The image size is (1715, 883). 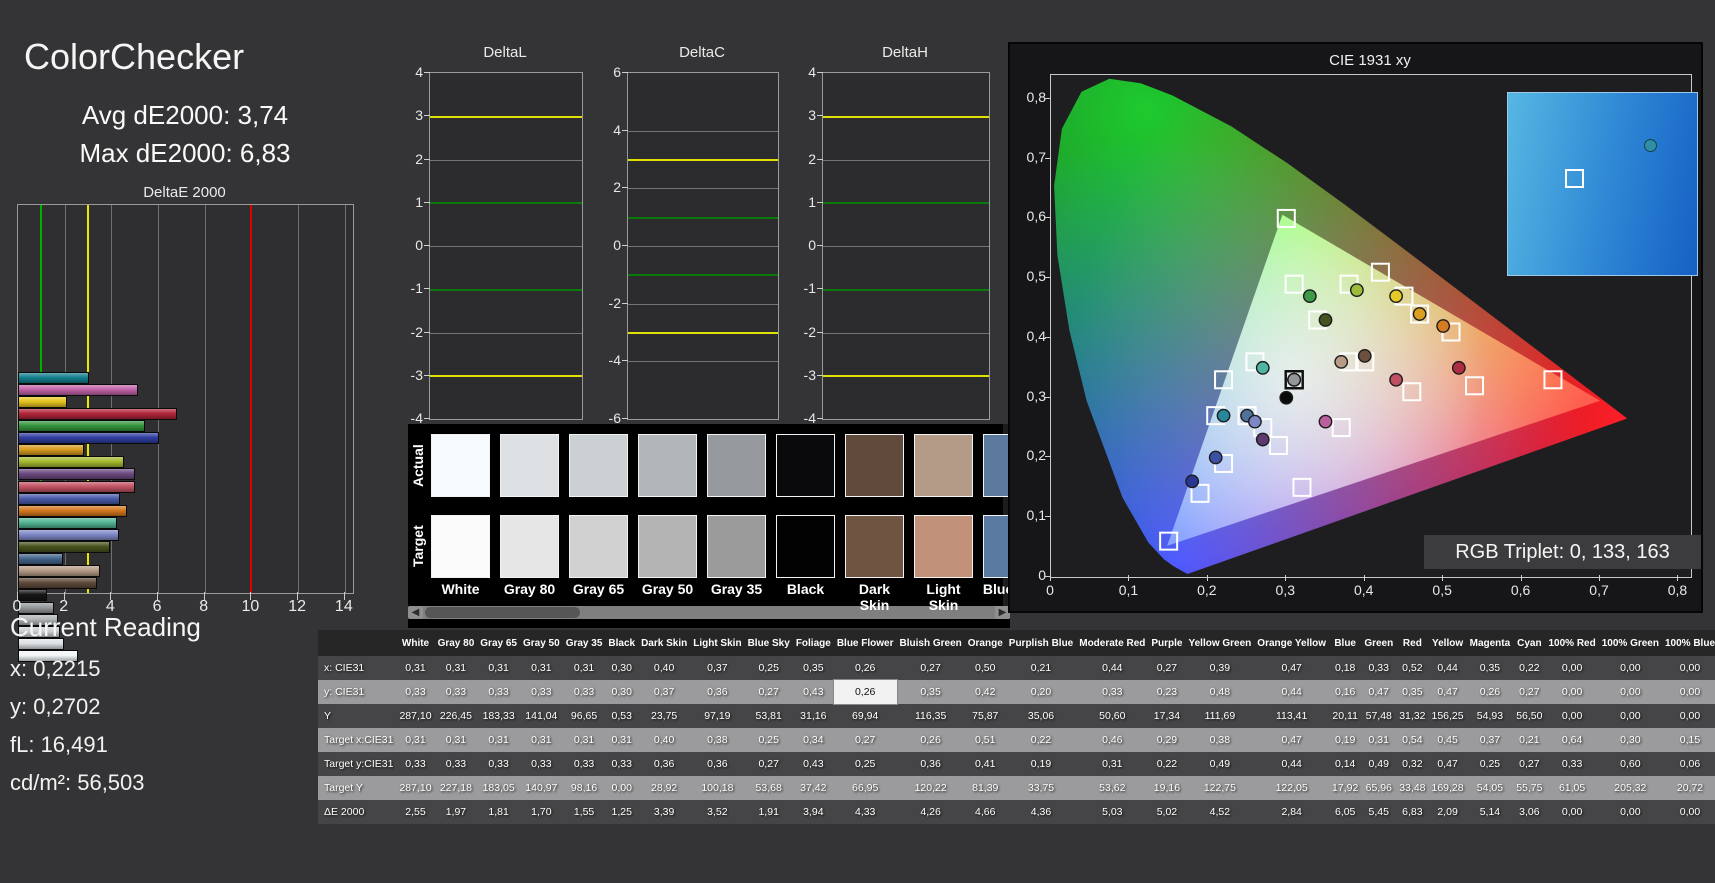 What do you see at coordinates (1412, 668) in the screenshot?
I see `value-cell: 0,52` at bounding box center [1412, 668].